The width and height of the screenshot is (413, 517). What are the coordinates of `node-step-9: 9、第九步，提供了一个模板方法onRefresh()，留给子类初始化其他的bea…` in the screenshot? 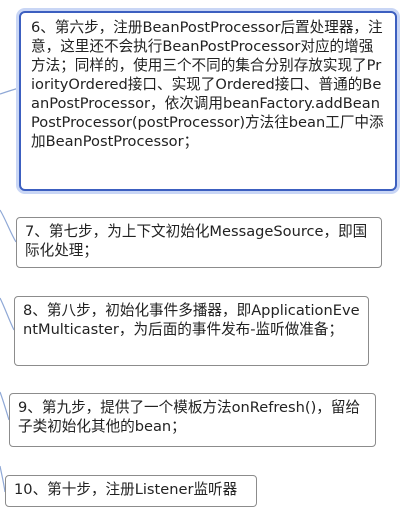 It's located at (192, 420).